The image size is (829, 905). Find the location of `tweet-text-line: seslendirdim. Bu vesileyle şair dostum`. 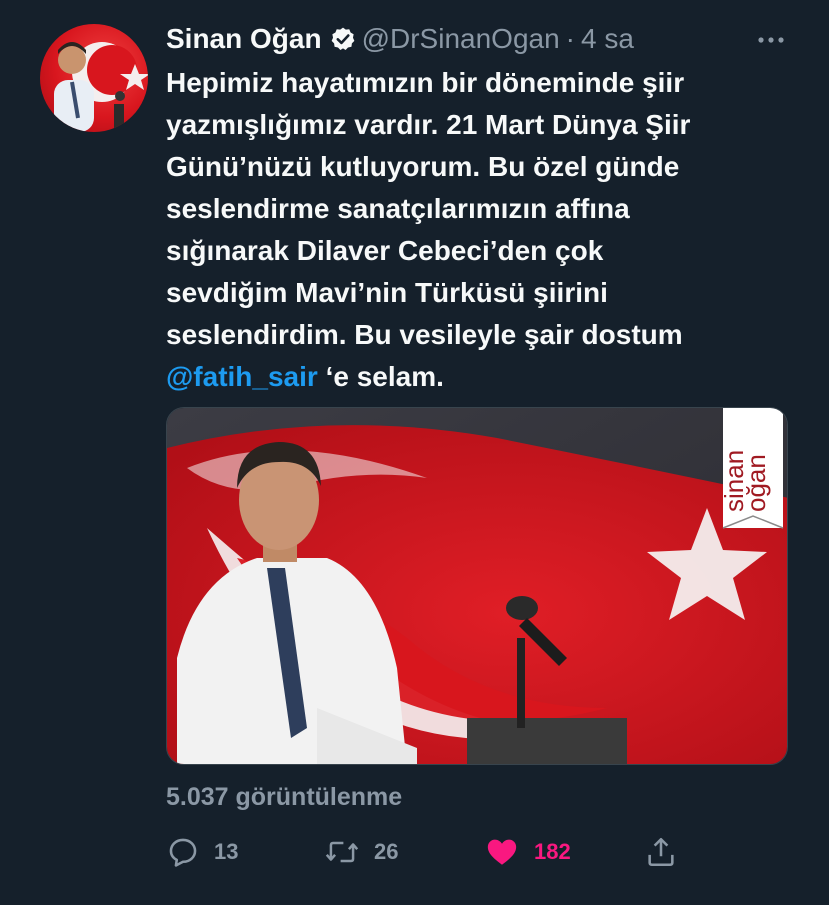

tweet-text-line: seslendirdim. Bu vesileyle şair dostum is located at coordinates (424, 334).